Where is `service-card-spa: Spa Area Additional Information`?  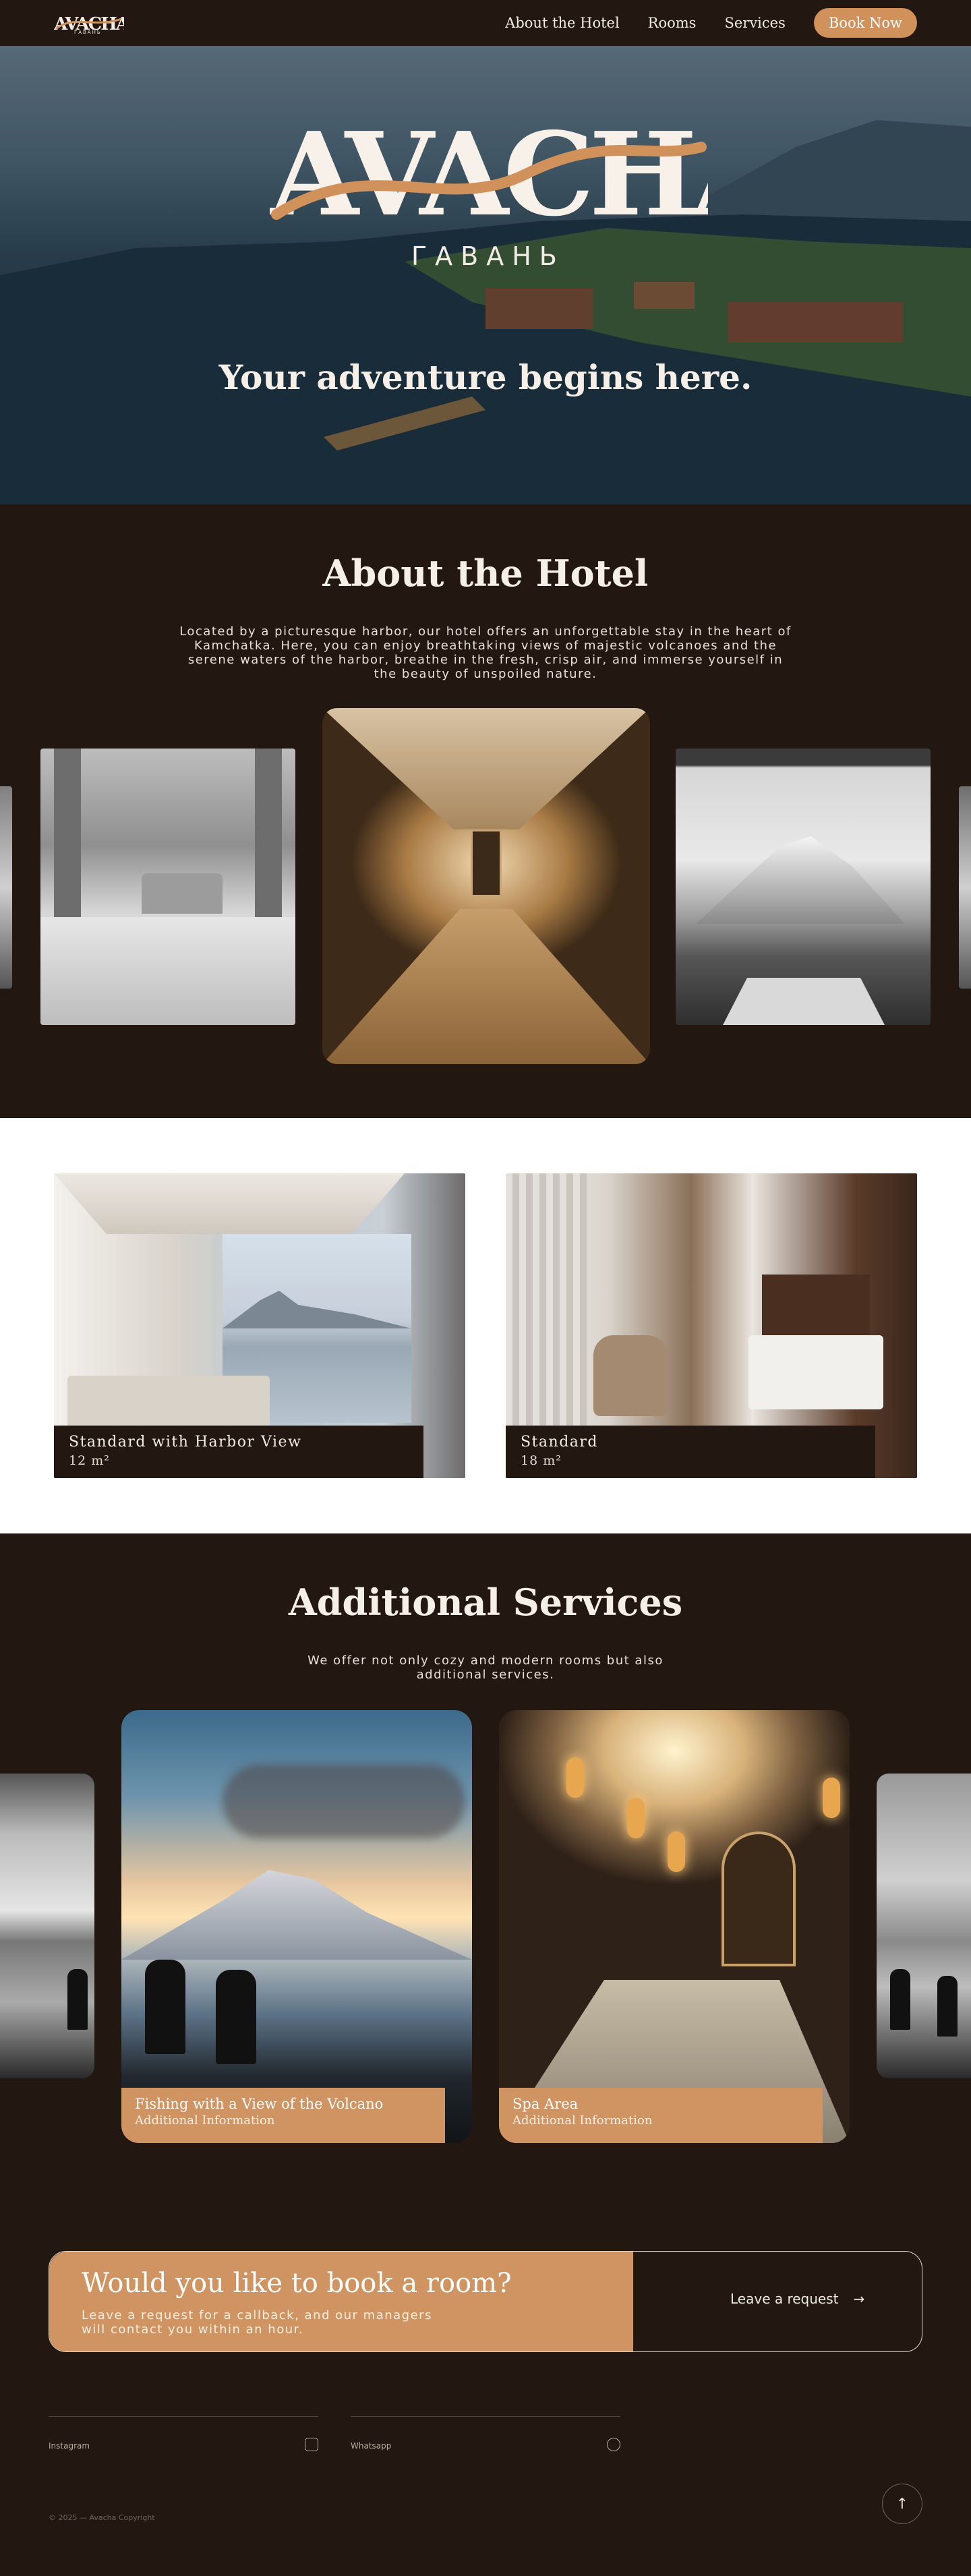 service-card-spa: Spa Area Additional Information is located at coordinates (675, 1926).